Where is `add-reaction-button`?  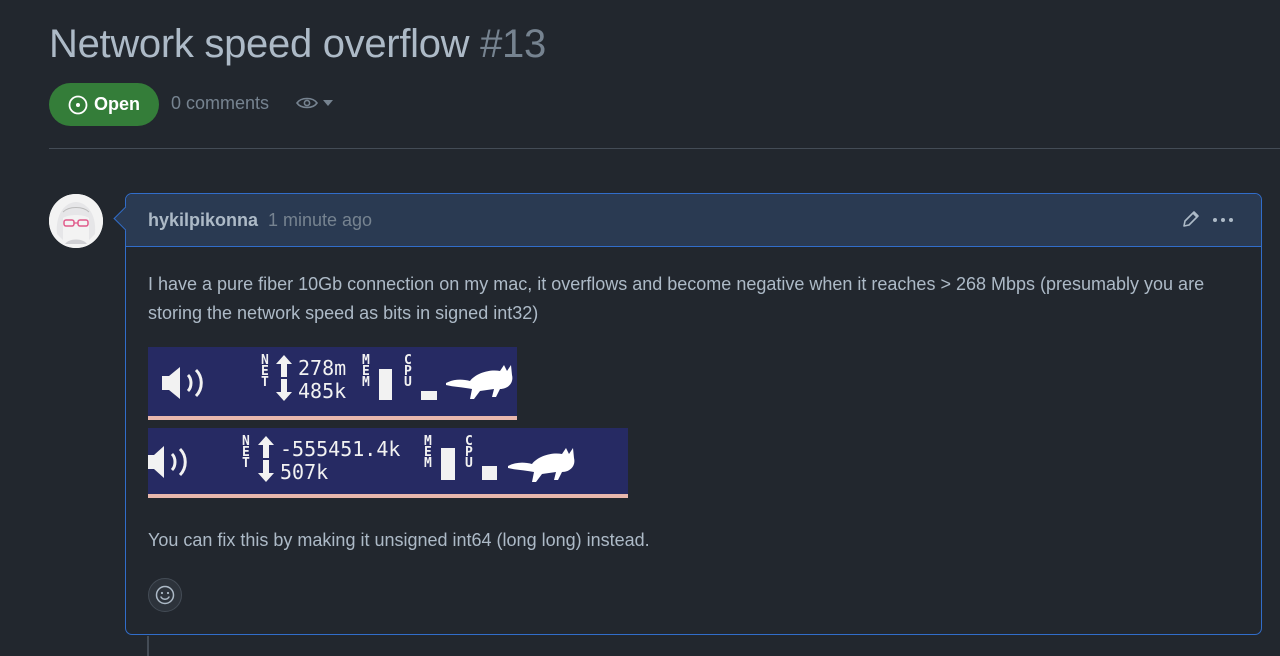 add-reaction-button is located at coordinates (165, 595).